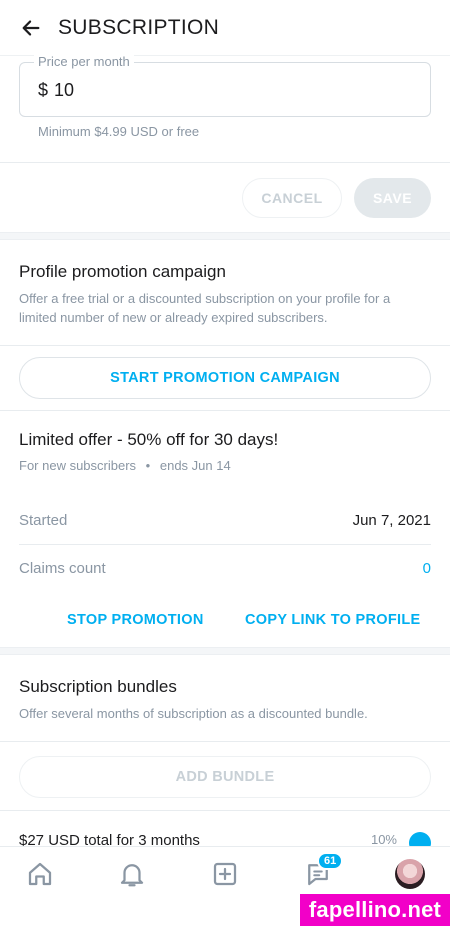 The image size is (450, 926). Describe the element at coordinates (225, 874) in the screenshot. I see `add-post-icon` at that location.